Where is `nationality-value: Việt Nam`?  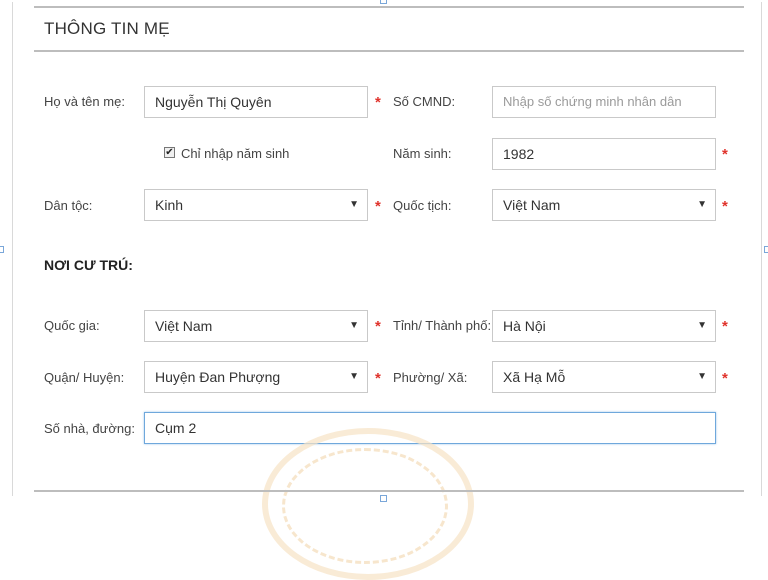
nationality-value: Việt Nam is located at coordinates (532, 205).